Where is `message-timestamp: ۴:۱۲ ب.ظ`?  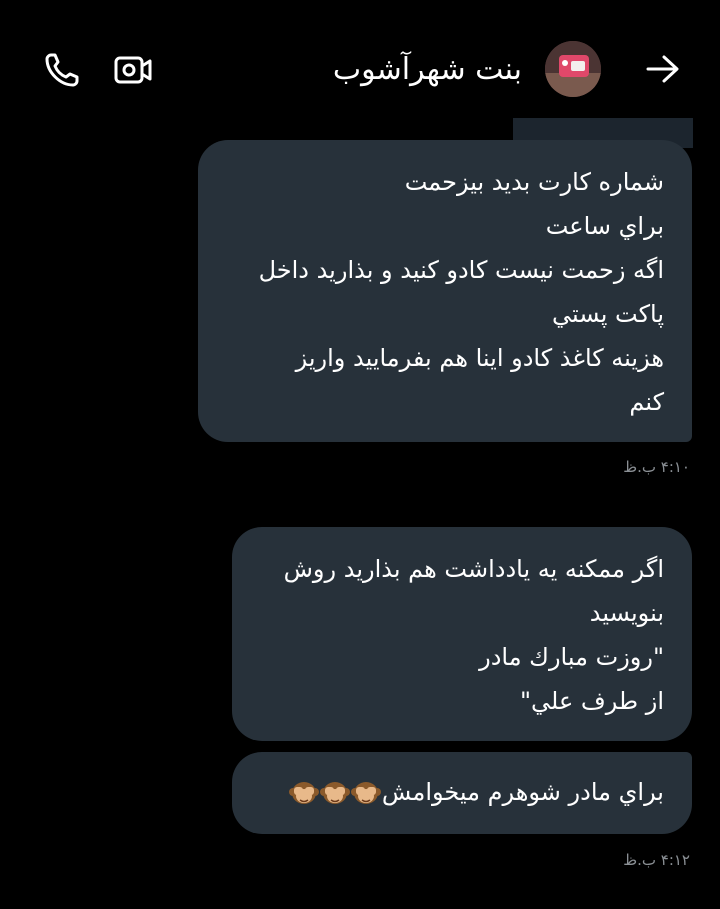 message-timestamp: ۴:۱۲ ب.ظ is located at coordinates (656, 860).